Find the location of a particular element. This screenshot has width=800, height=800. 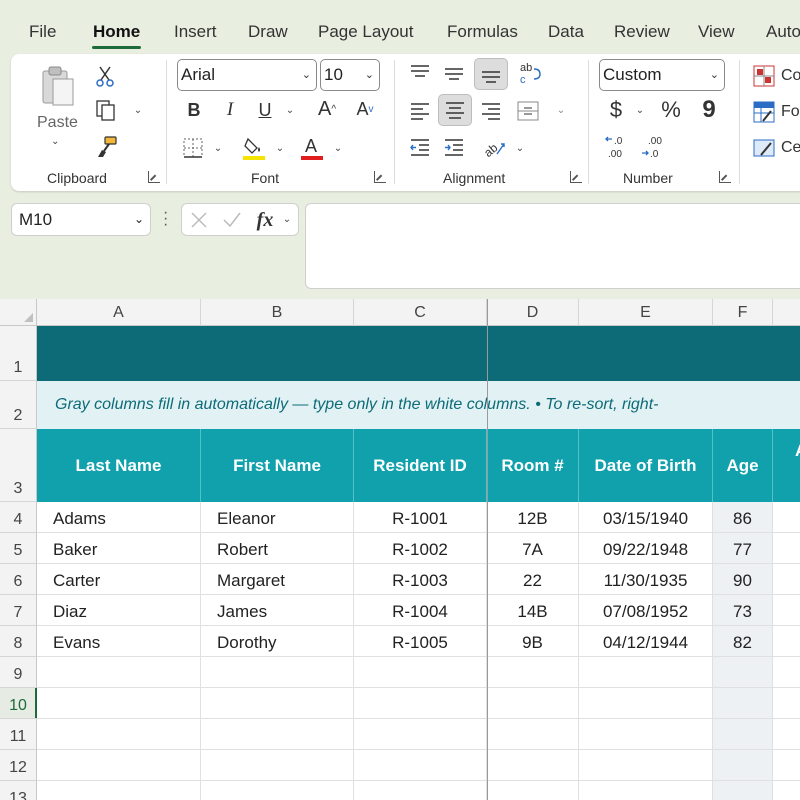

increase-indent-icon is located at coordinates (454, 147).